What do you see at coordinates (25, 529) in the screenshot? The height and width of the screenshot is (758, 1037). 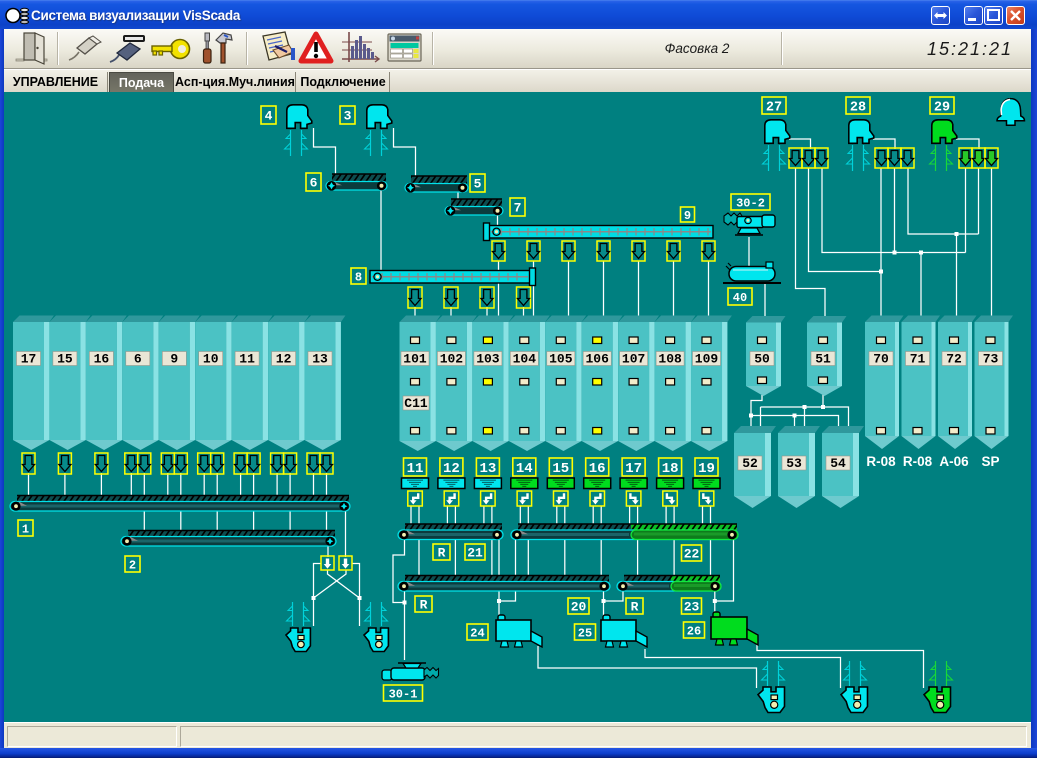 I see `svg-text: 1` at bounding box center [25, 529].